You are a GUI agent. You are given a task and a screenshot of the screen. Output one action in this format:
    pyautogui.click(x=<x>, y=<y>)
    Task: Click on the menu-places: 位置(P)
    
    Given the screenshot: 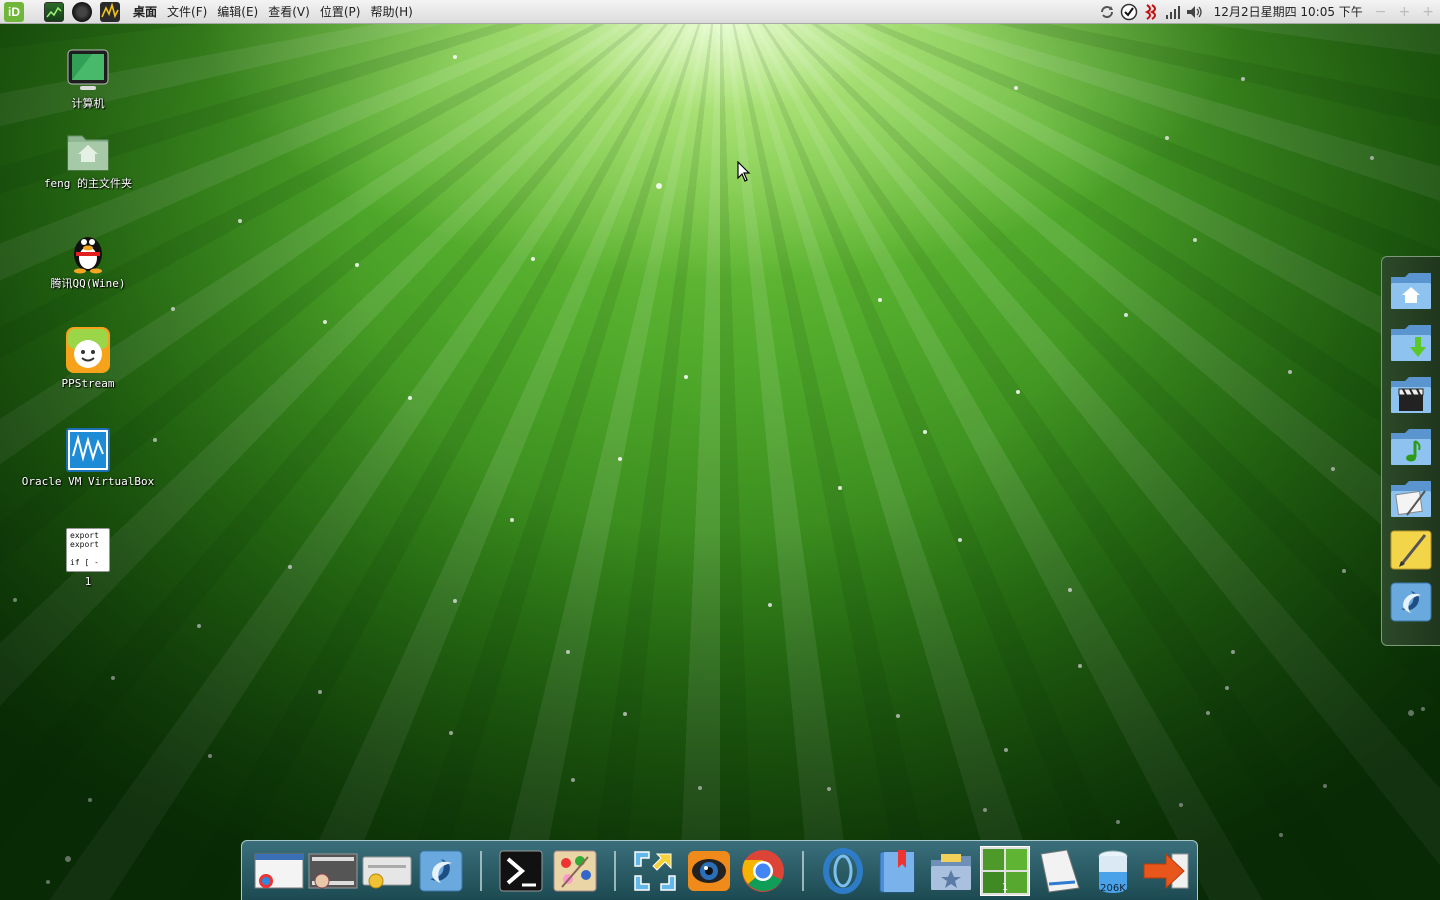 What is the action you would take?
    pyautogui.click(x=340, y=11)
    